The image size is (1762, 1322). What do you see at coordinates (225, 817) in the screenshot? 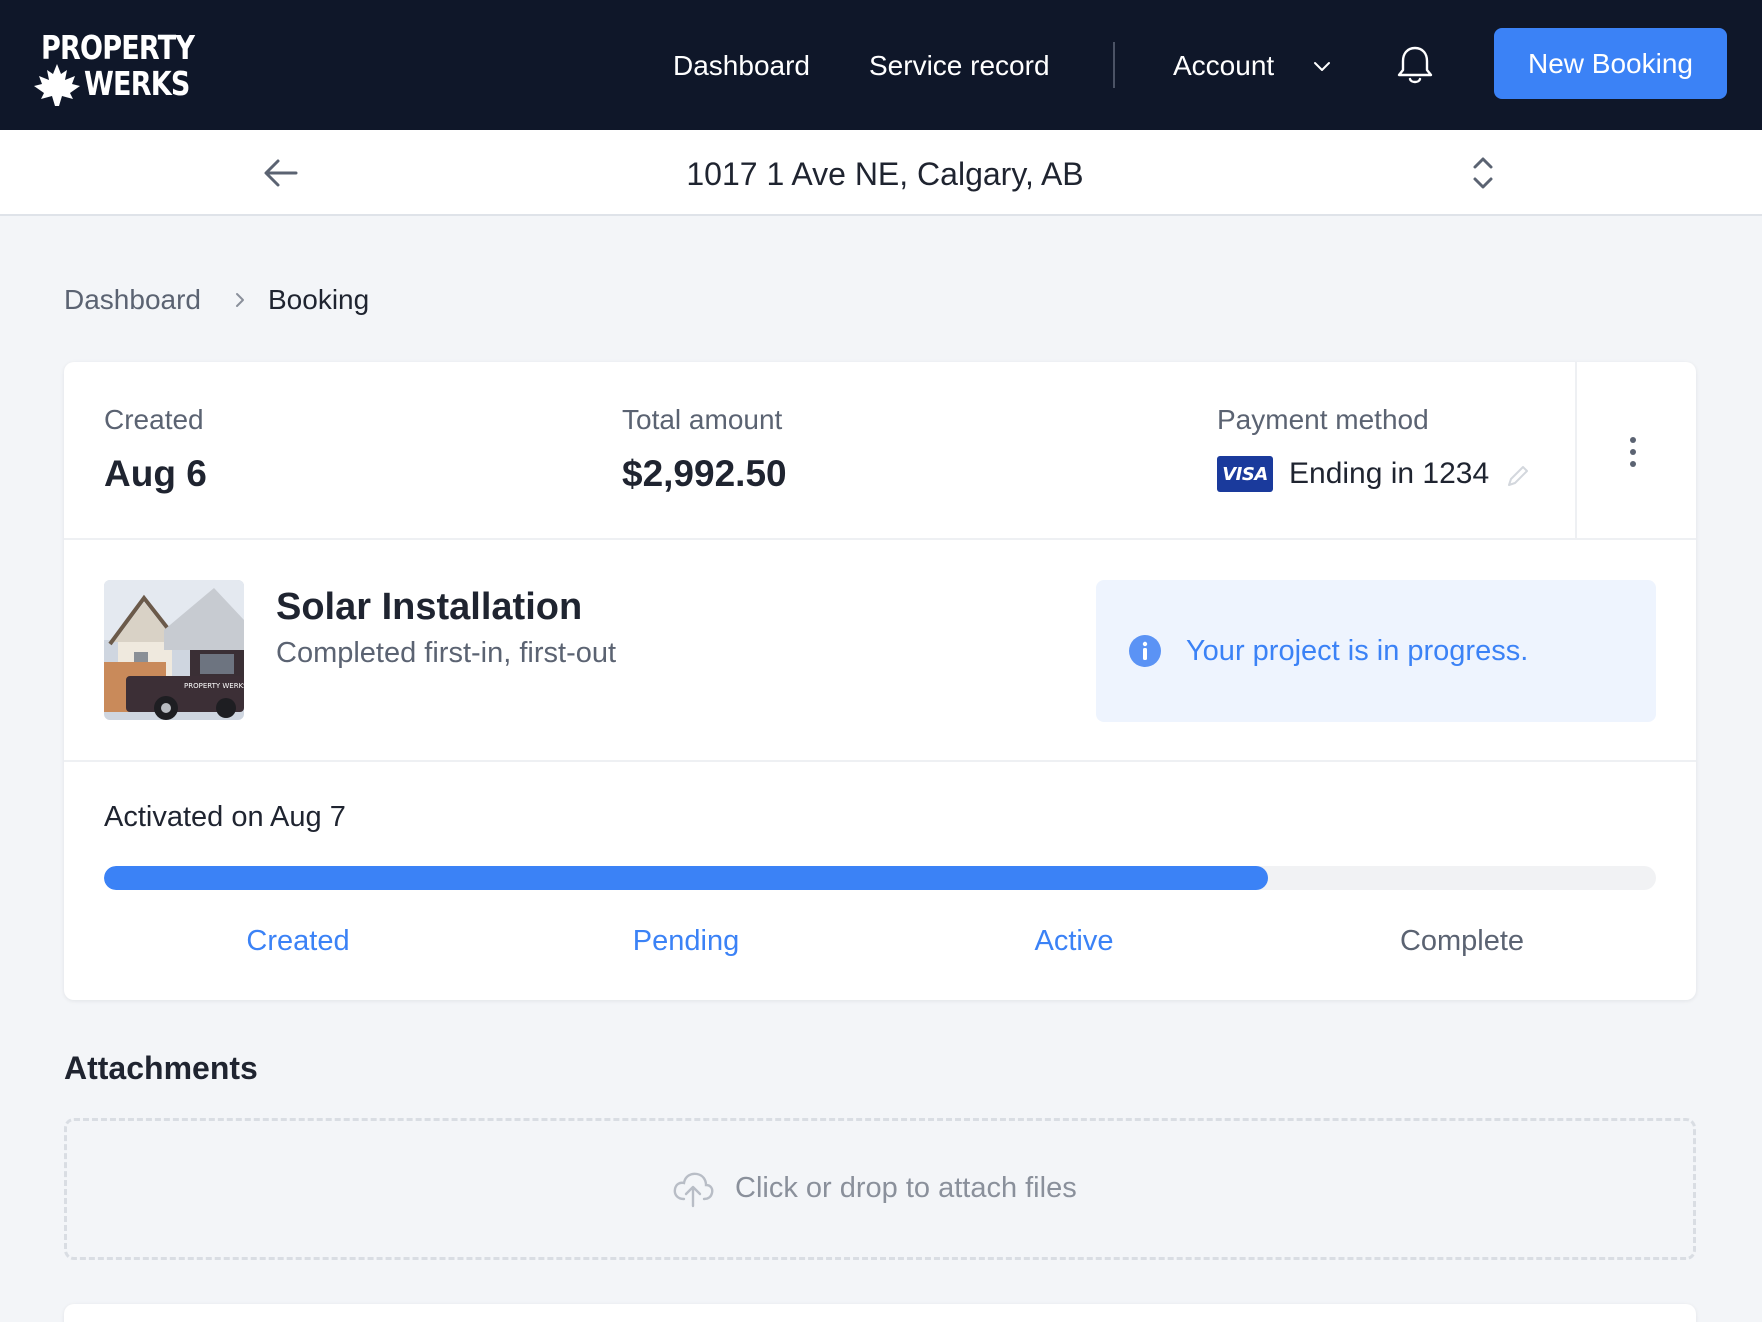
I see `activated-date: Activated on Aug 7` at bounding box center [225, 817].